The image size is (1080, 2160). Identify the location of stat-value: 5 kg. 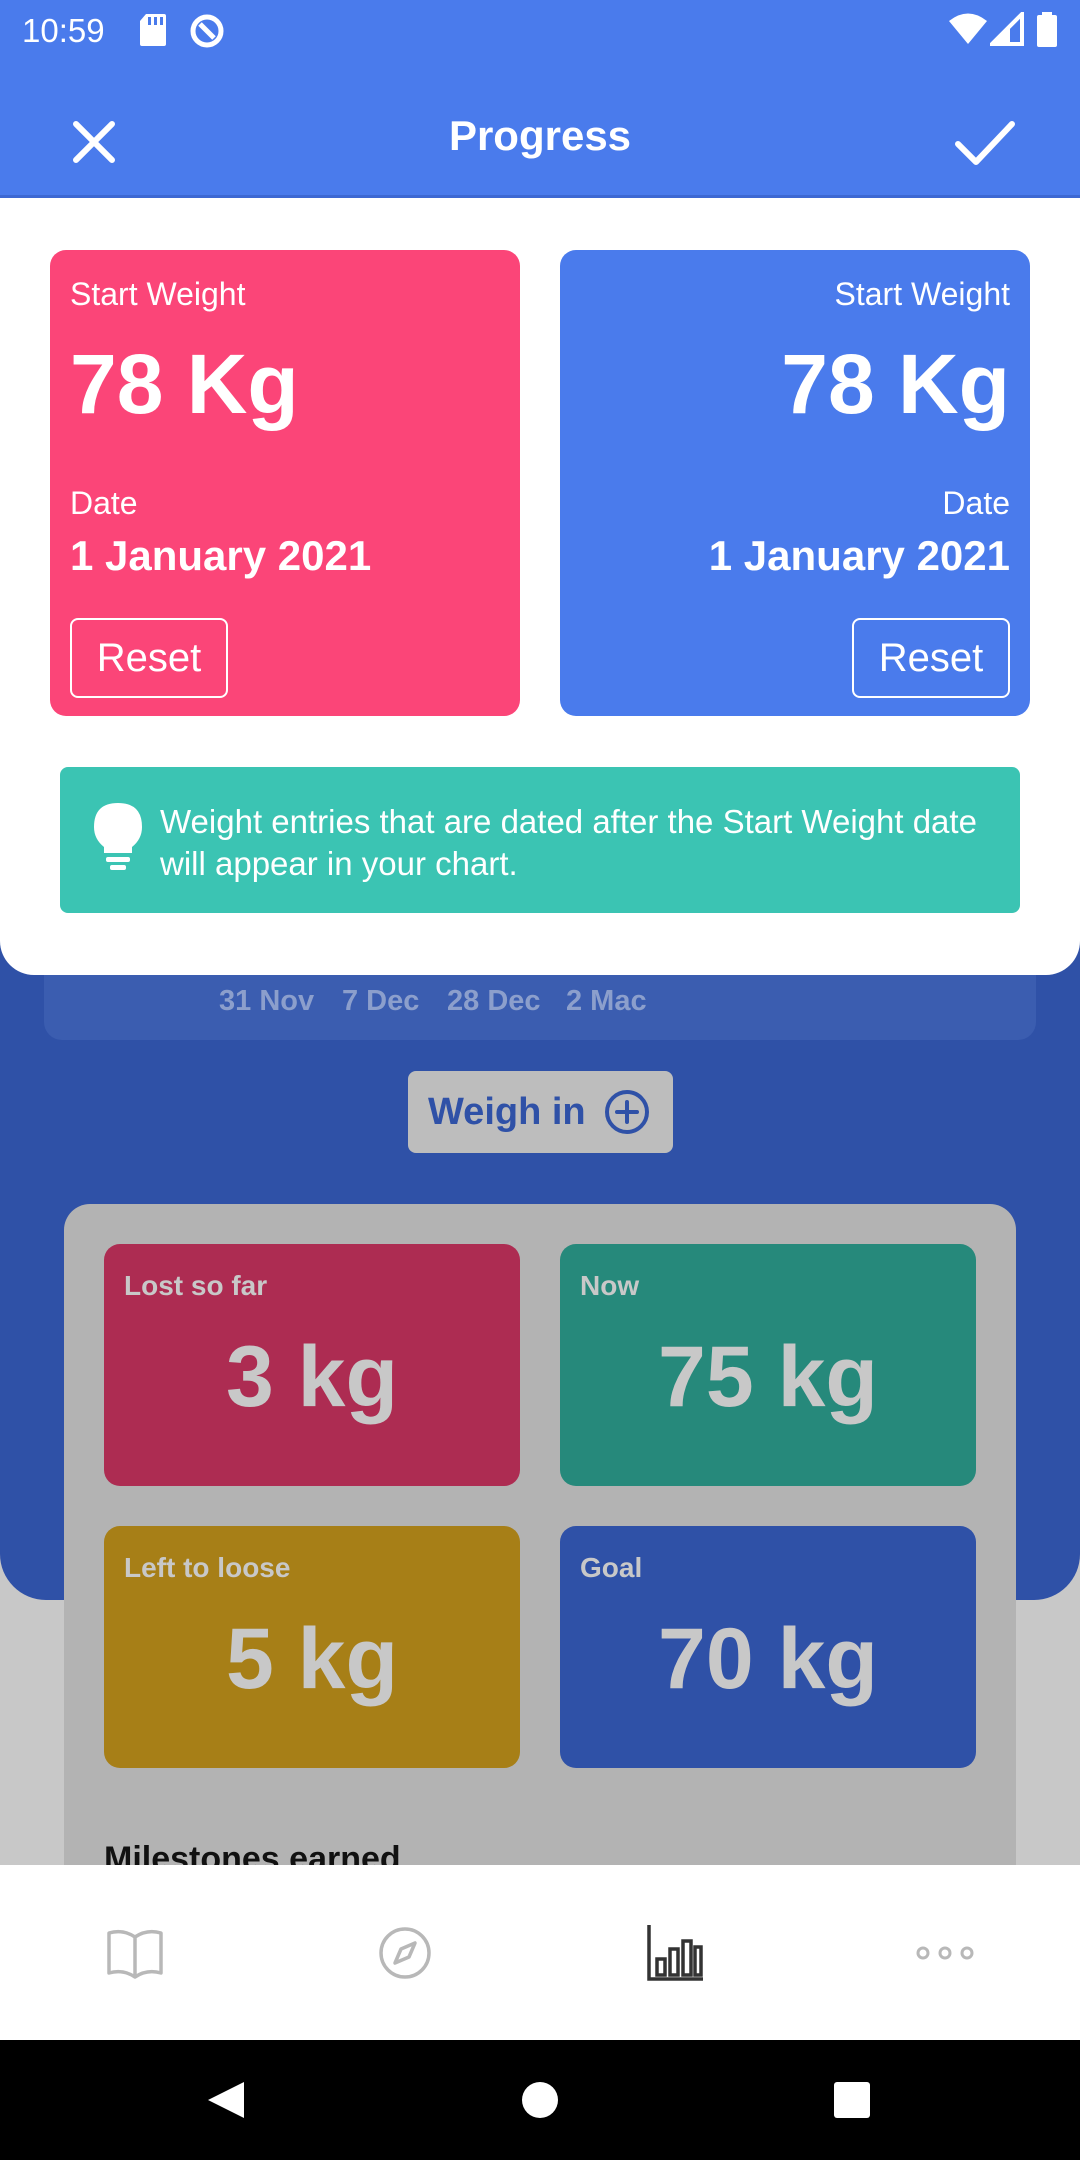
(312, 1659).